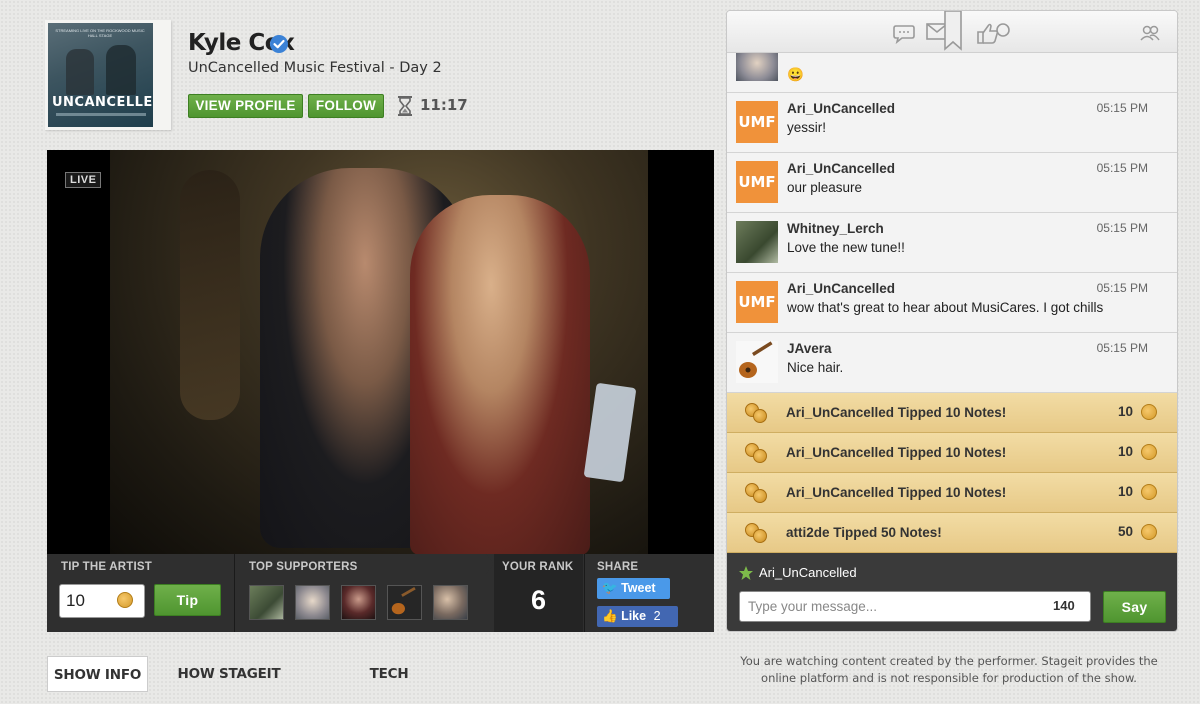 This screenshot has height=704, width=1200. What do you see at coordinates (83, 180) in the screenshot?
I see `live-badge: LIVE` at bounding box center [83, 180].